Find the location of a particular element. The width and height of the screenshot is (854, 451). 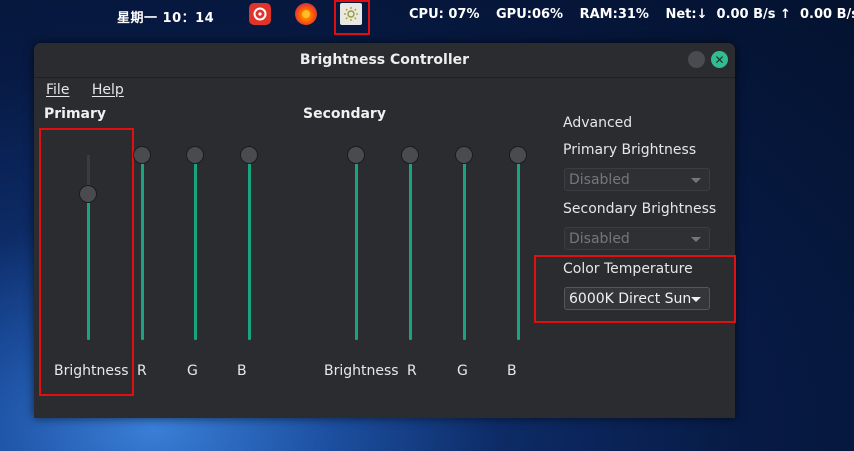

secondary-brightness-combo: Disabled is located at coordinates (637, 238).